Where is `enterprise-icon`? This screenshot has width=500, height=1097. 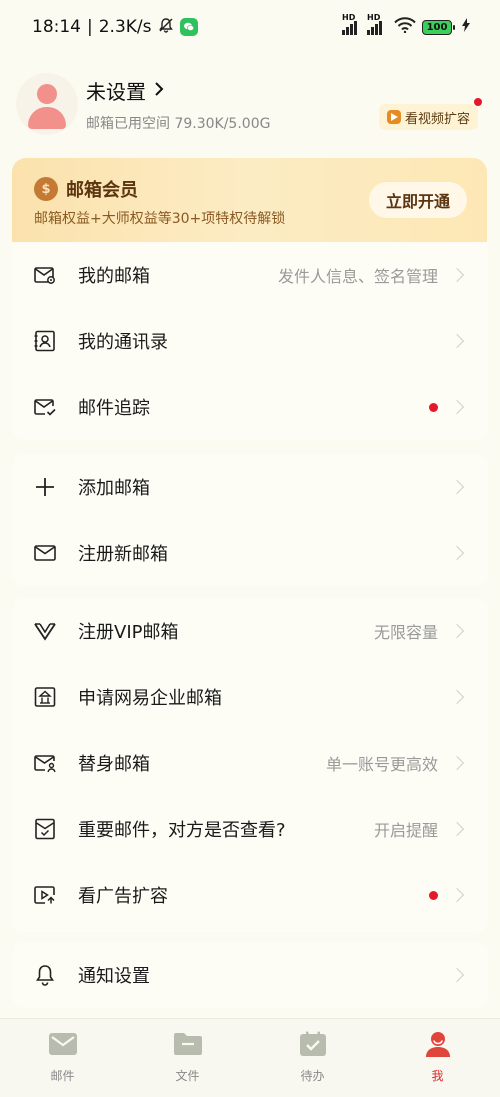
enterprise-icon is located at coordinates (45, 697).